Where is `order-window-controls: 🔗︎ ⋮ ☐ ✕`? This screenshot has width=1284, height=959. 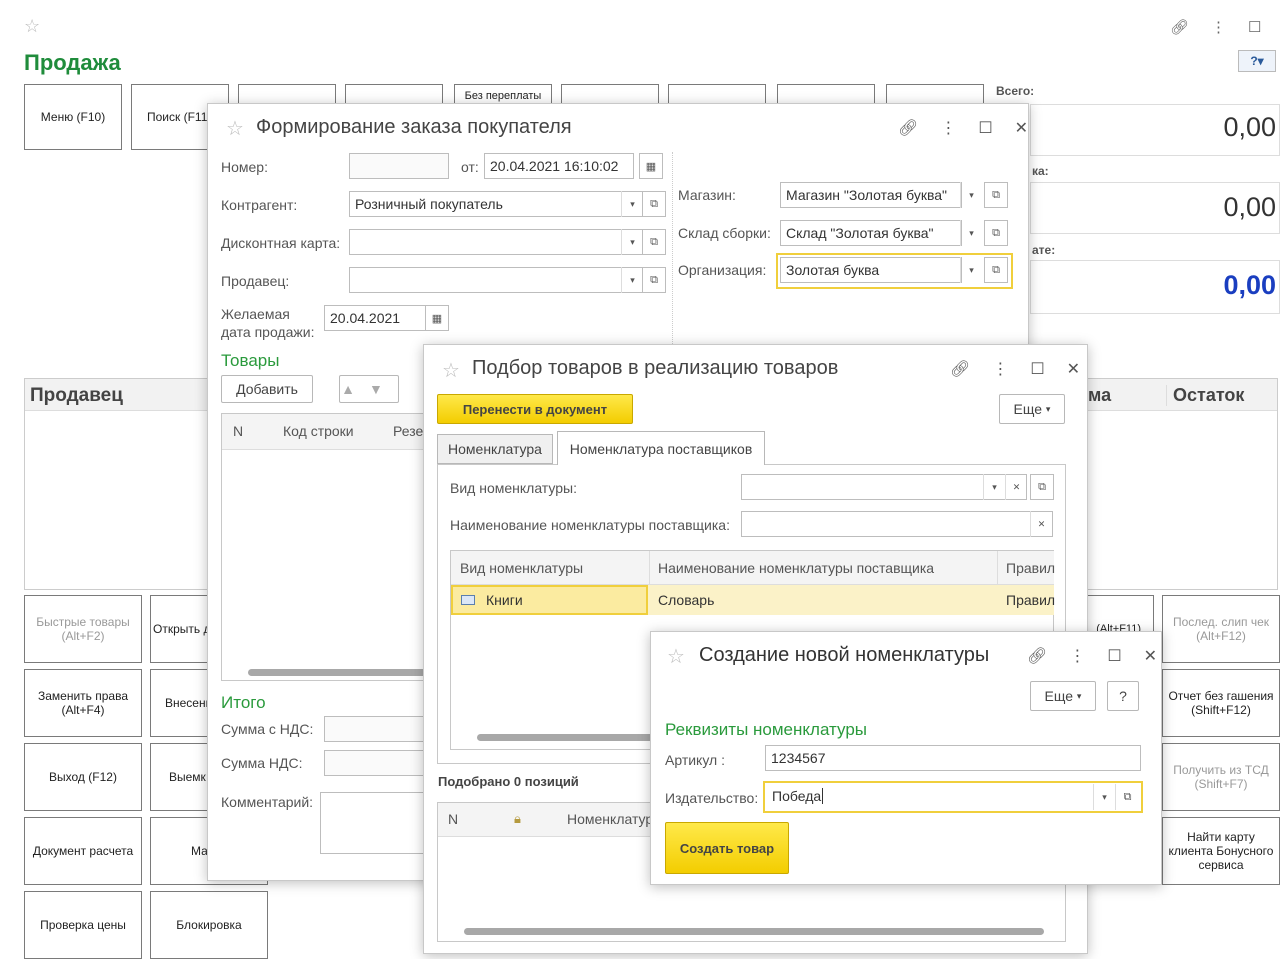 order-window-controls: 🔗︎ ⋮ ☐ ✕ is located at coordinates (963, 128).